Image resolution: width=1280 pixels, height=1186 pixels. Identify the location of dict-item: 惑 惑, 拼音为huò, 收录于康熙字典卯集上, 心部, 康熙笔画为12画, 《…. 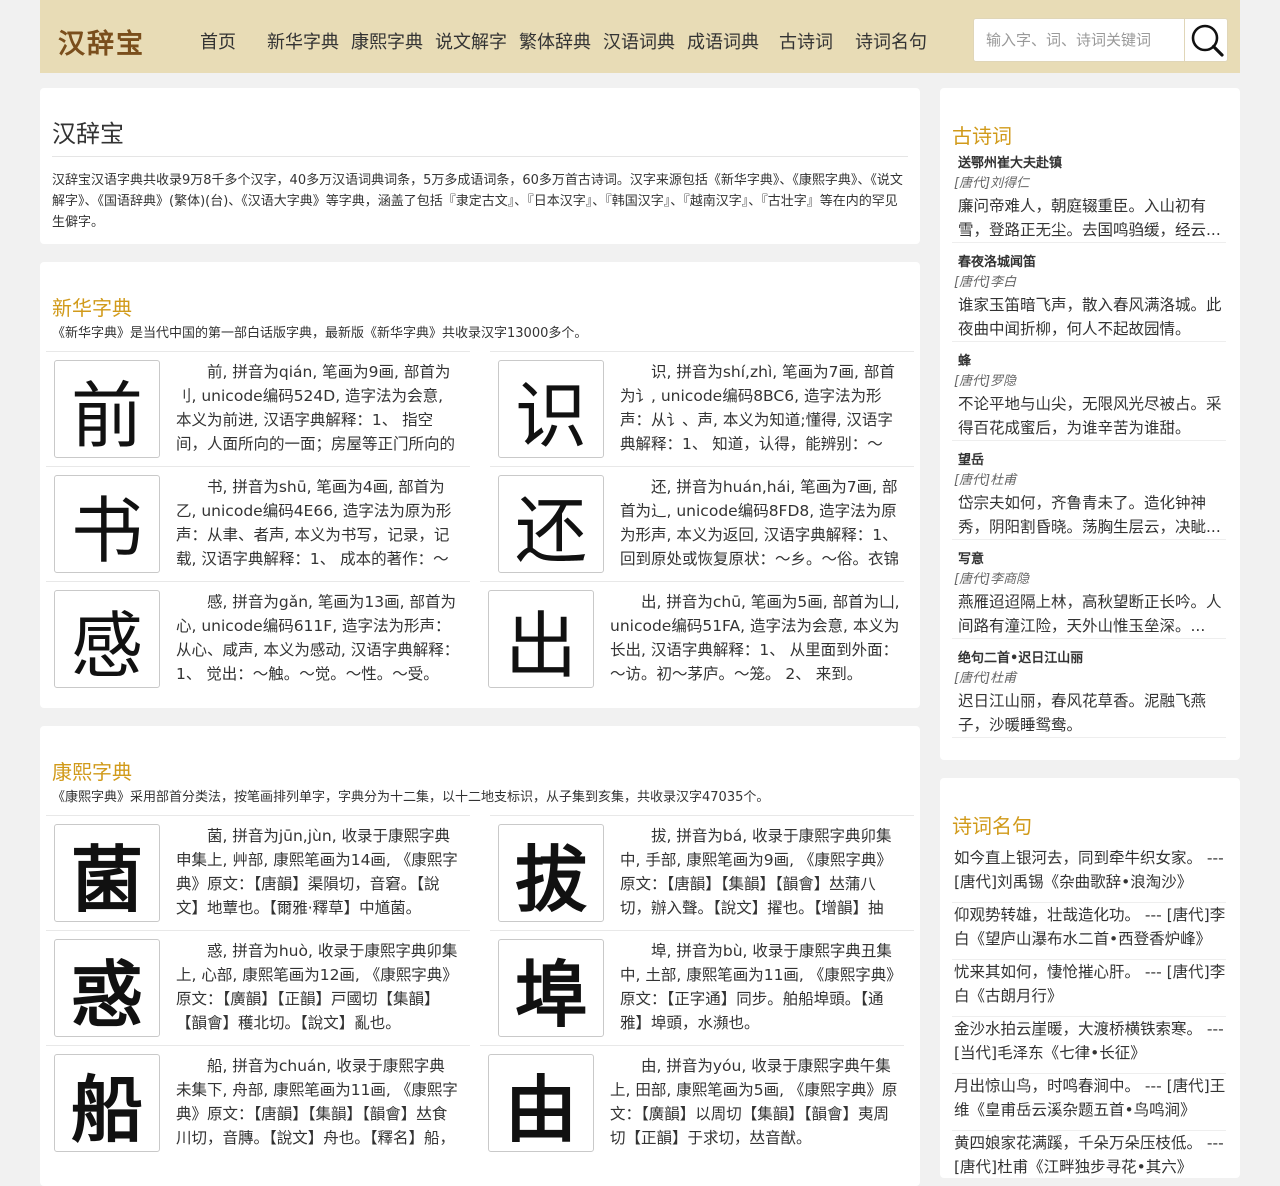
(258, 987).